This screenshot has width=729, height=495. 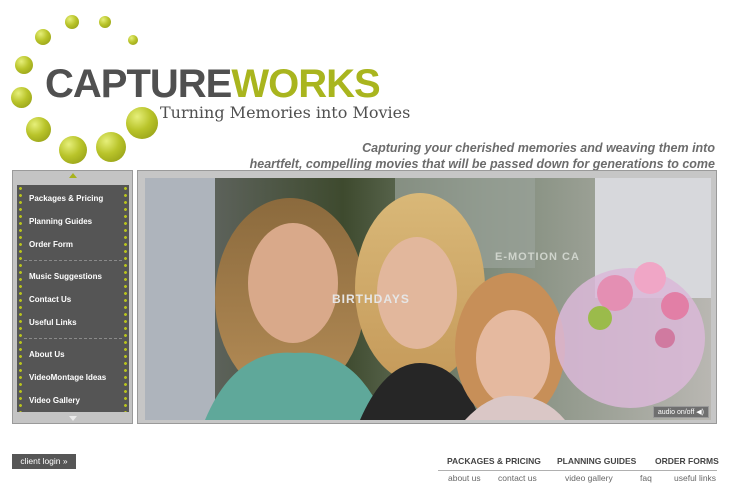 I want to click on sidebar-rail-left, so click(x=20, y=298).